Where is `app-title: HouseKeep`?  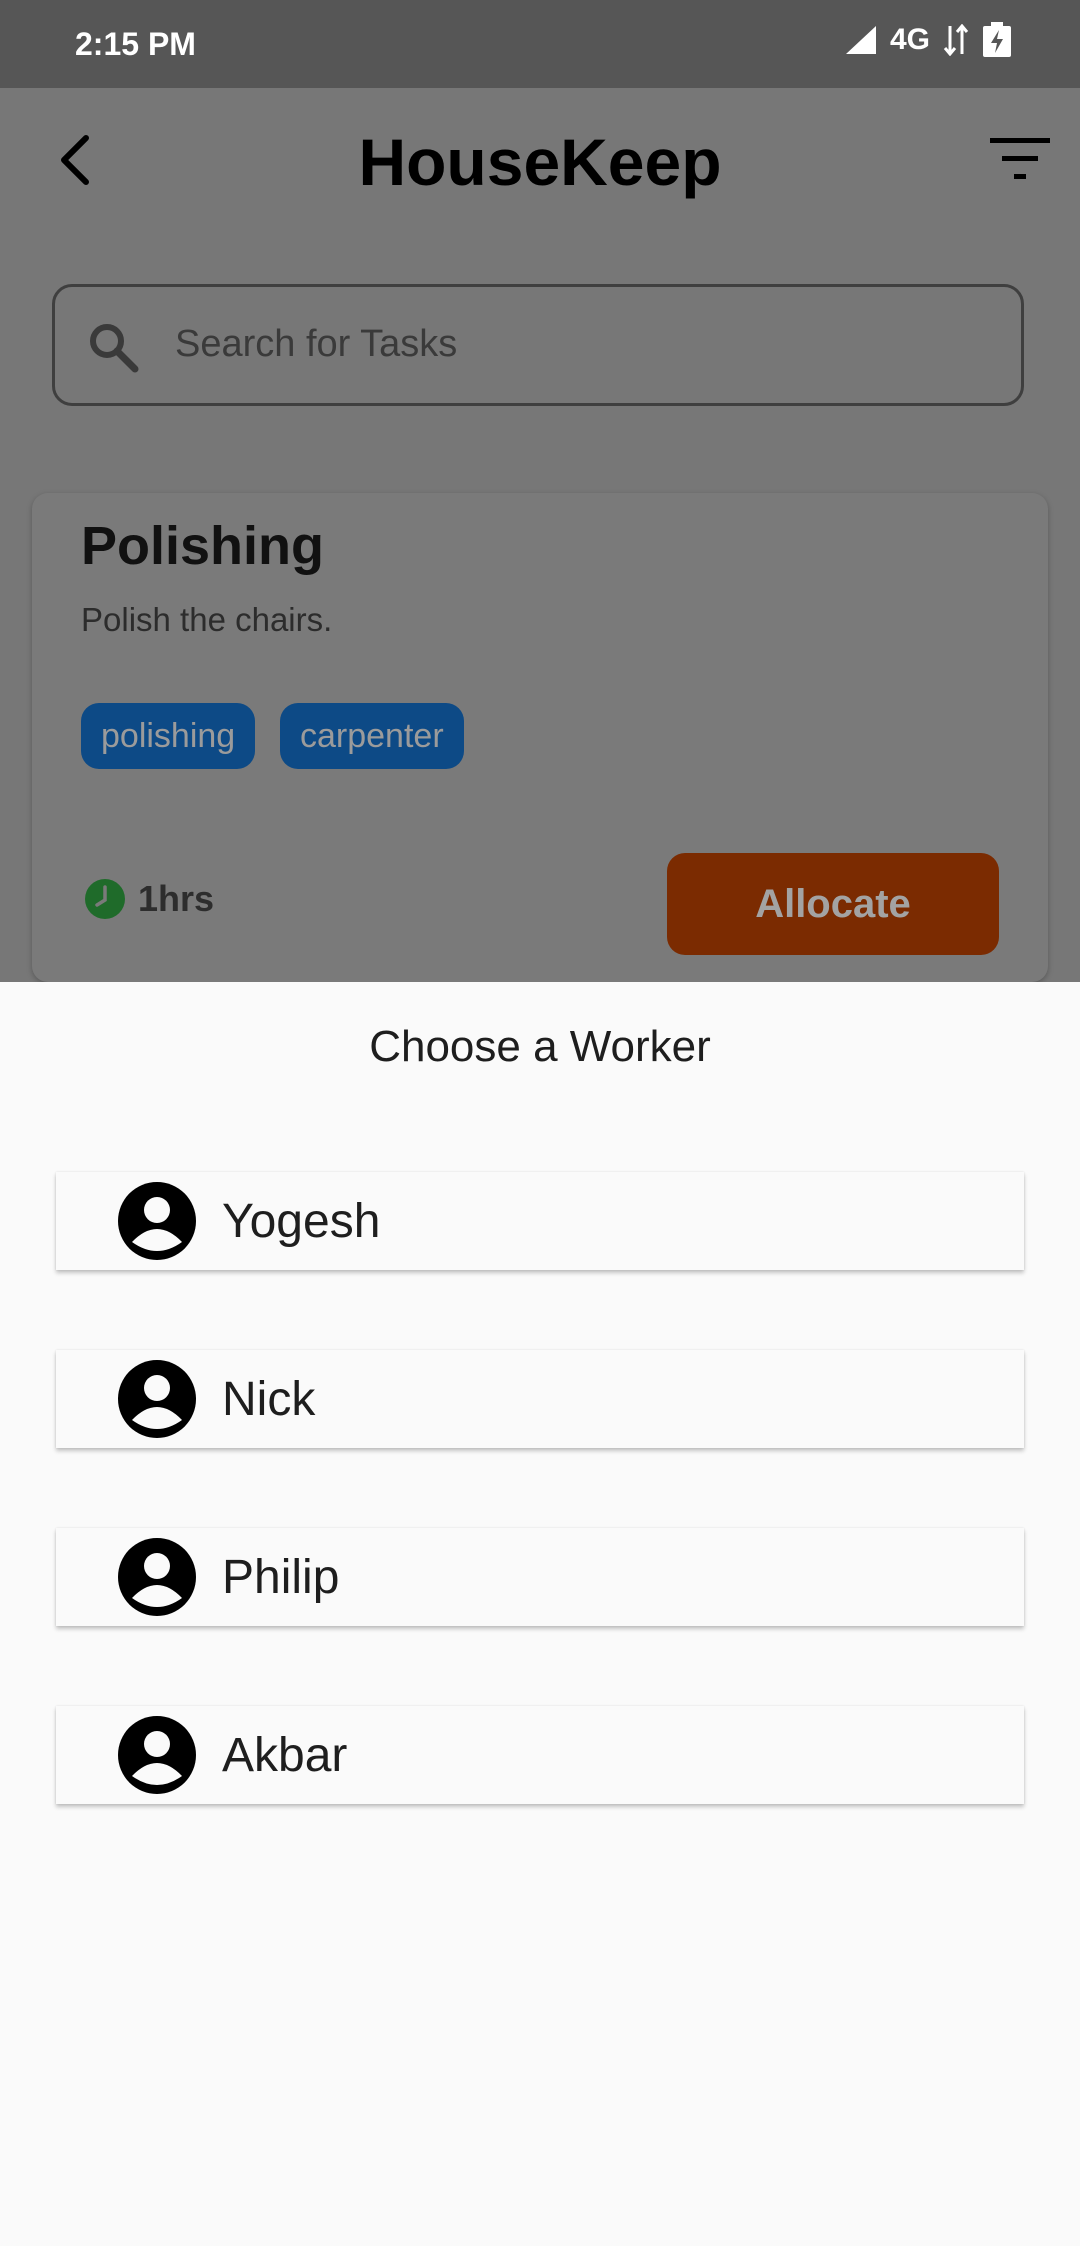
app-title: HouseKeep is located at coordinates (540, 162).